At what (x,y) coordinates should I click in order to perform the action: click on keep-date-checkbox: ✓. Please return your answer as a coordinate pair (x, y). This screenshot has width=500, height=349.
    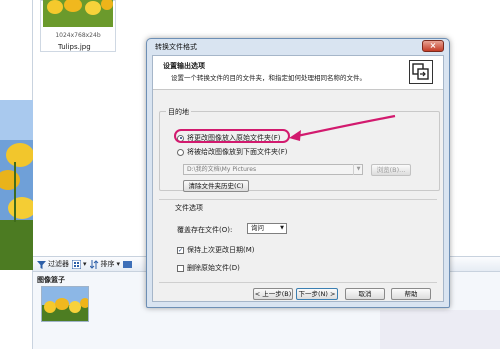
    Looking at the image, I should click on (180, 250).